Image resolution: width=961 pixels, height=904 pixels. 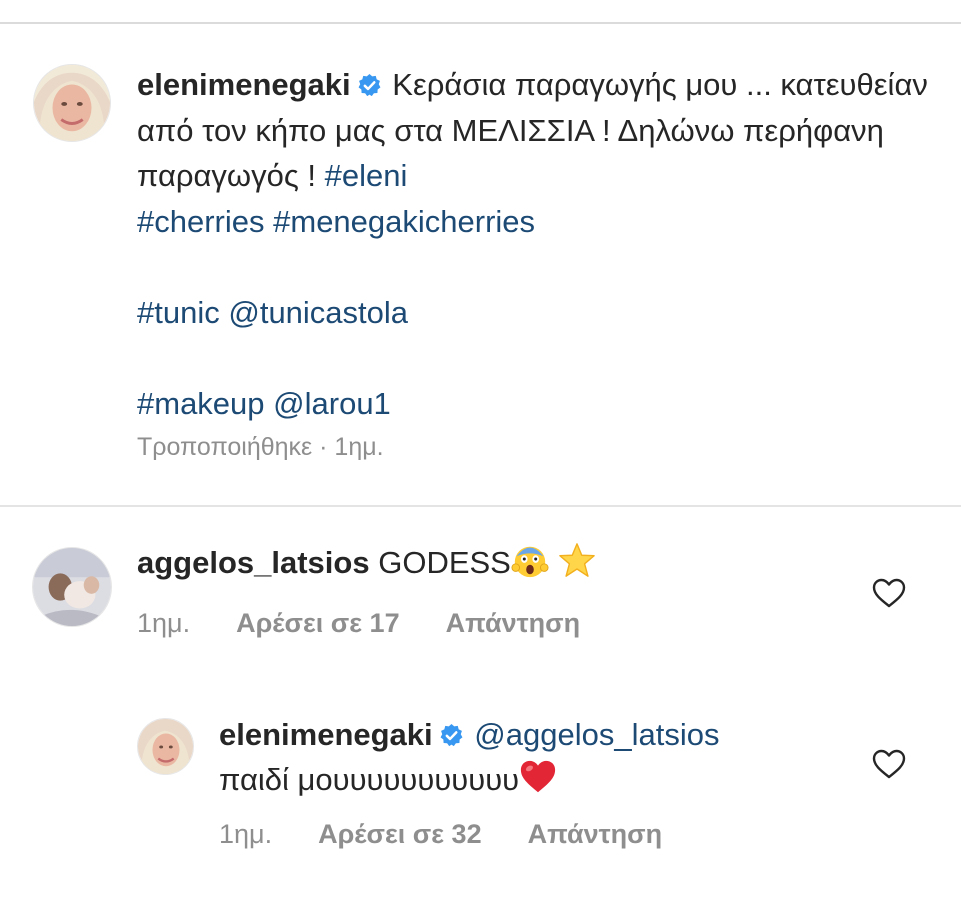 What do you see at coordinates (165, 746) in the screenshot?
I see `reply-author-avatar` at bounding box center [165, 746].